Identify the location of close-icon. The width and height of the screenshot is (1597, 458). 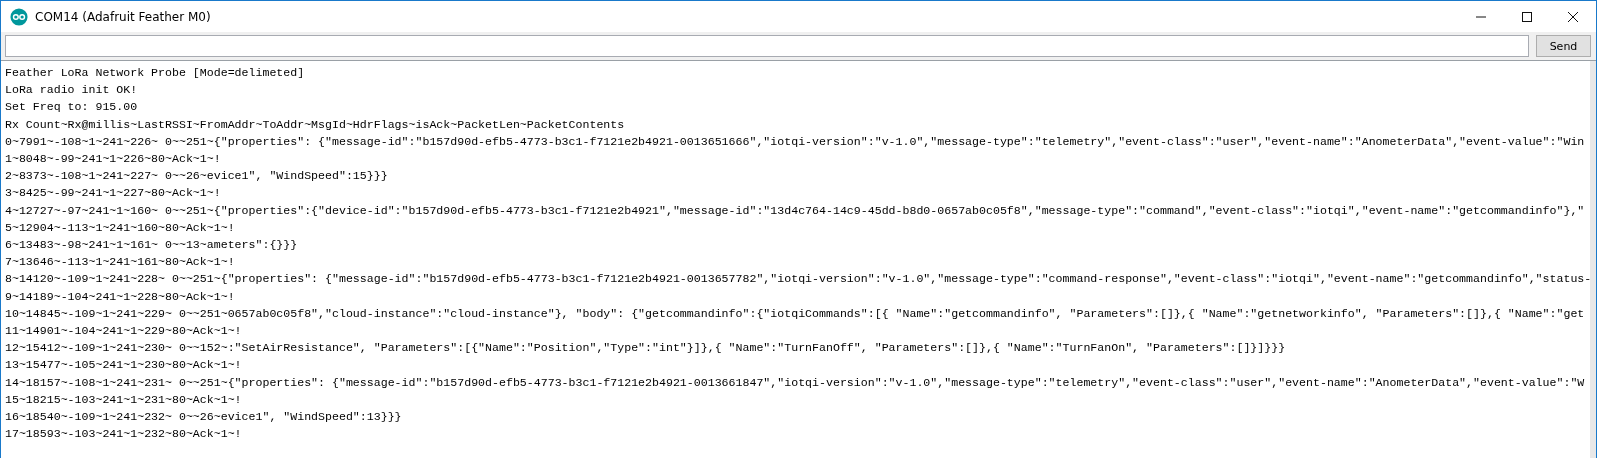
(1573, 16).